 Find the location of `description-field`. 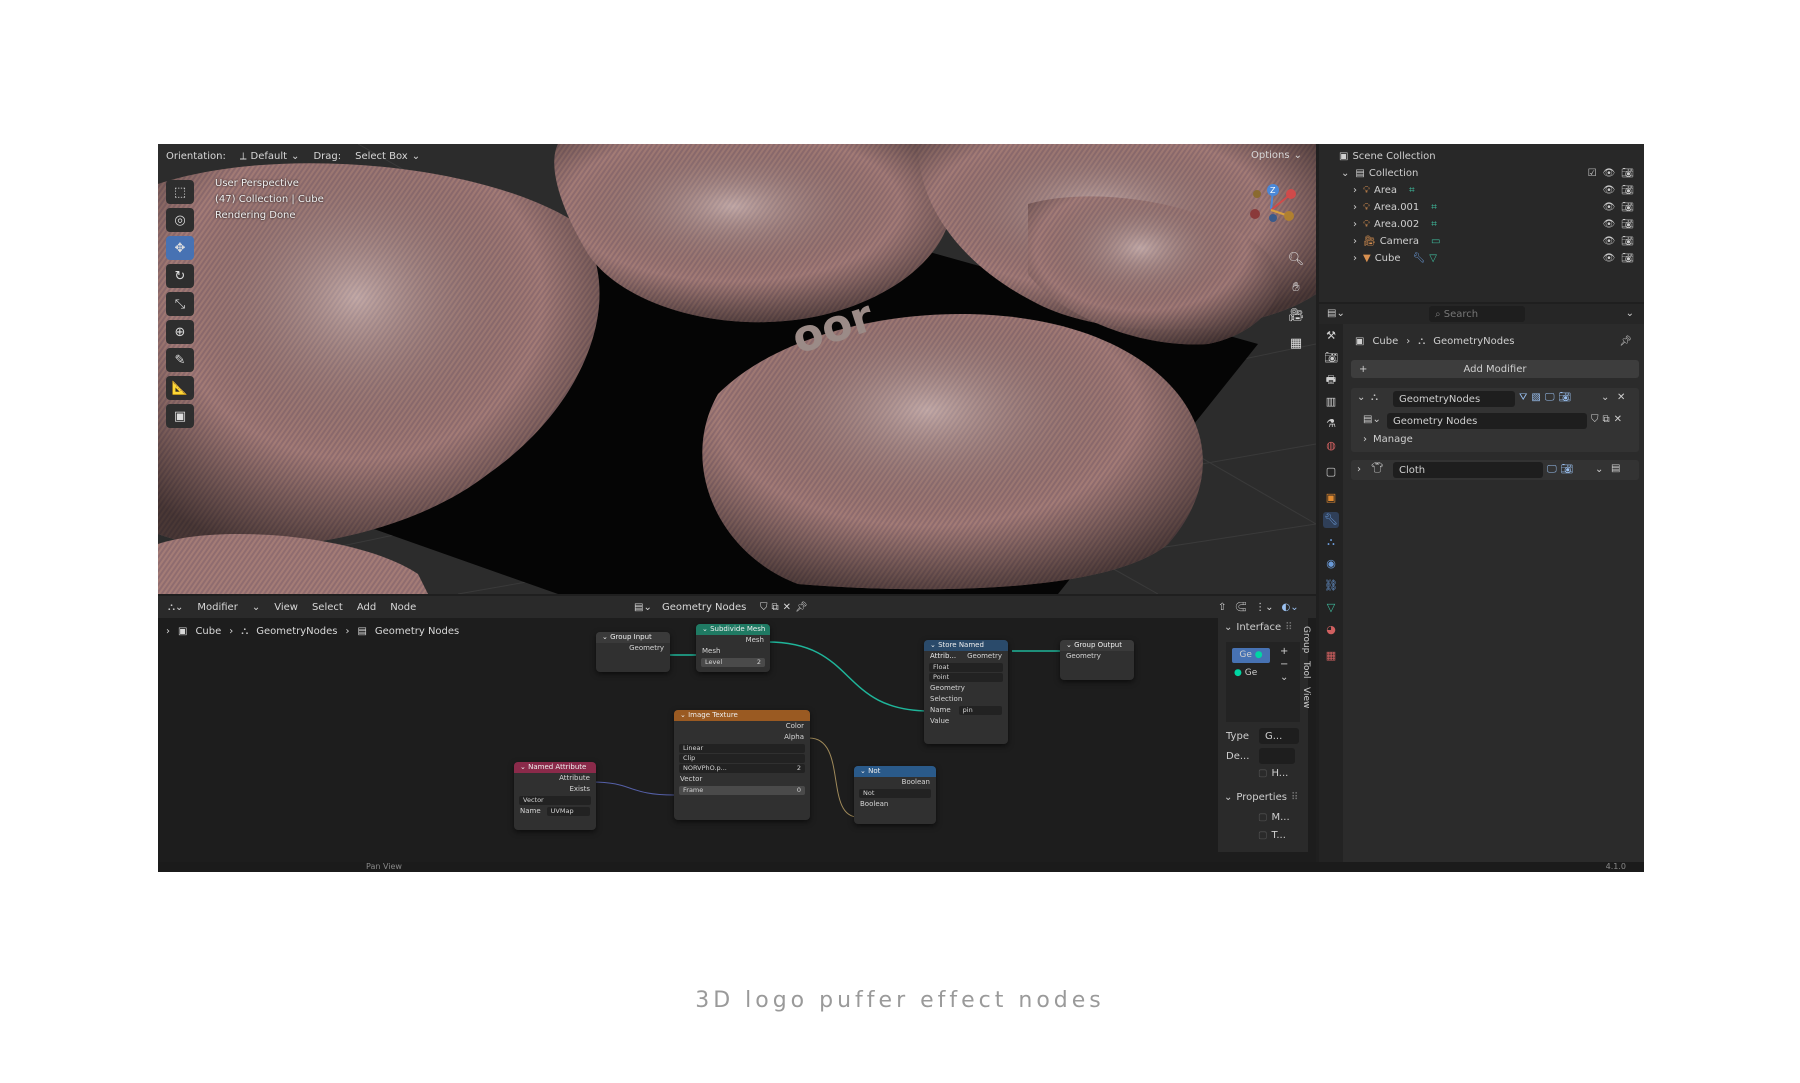

description-field is located at coordinates (1277, 756).